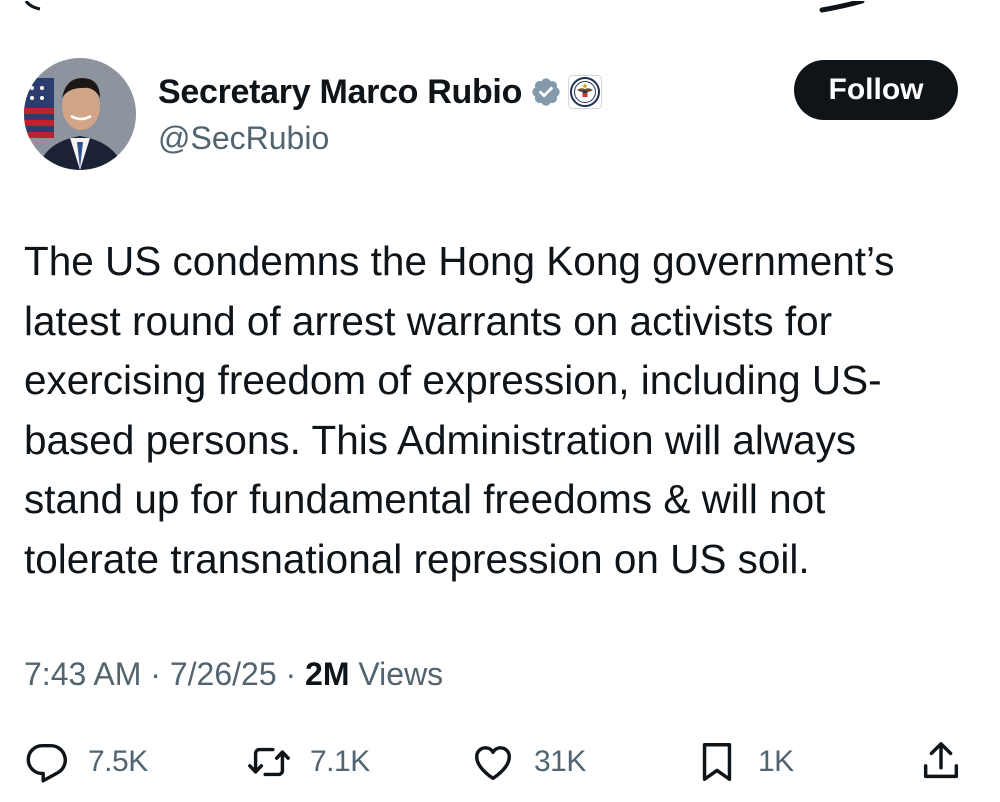 The height and width of the screenshot is (802, 1000). Describe the element at coordinates (269, 762) in the screenshot. I see `repost-icon` at that location.